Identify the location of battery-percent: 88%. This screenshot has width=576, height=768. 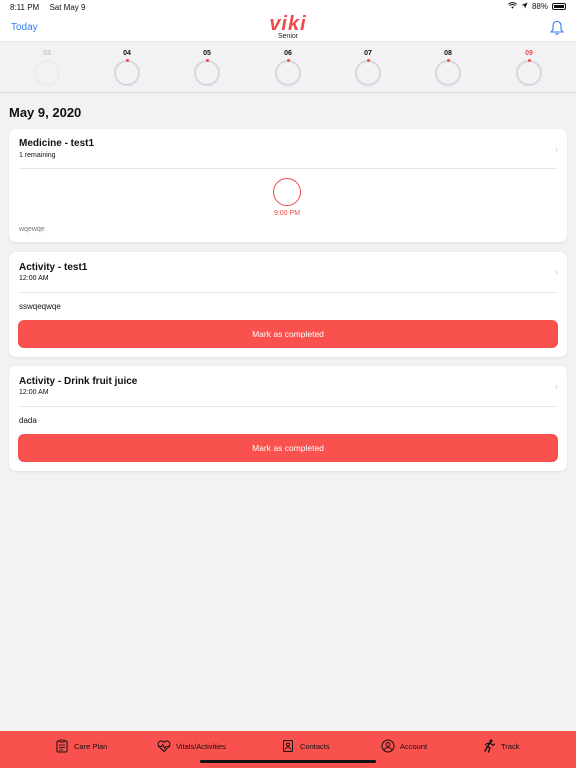
(539, 6).